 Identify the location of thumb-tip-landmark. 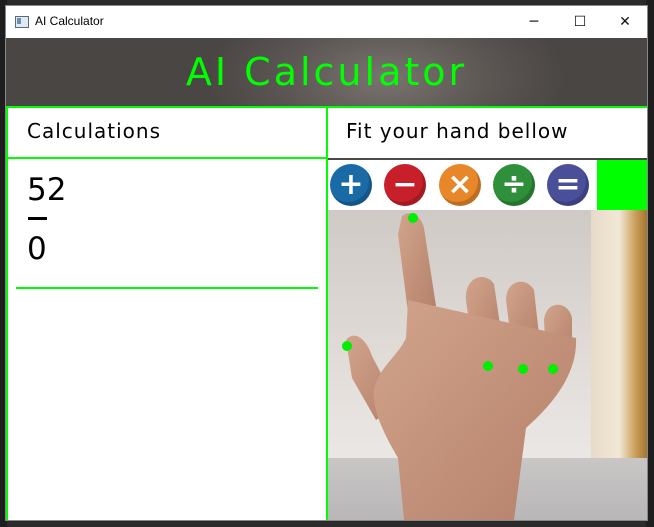
(347, 346).